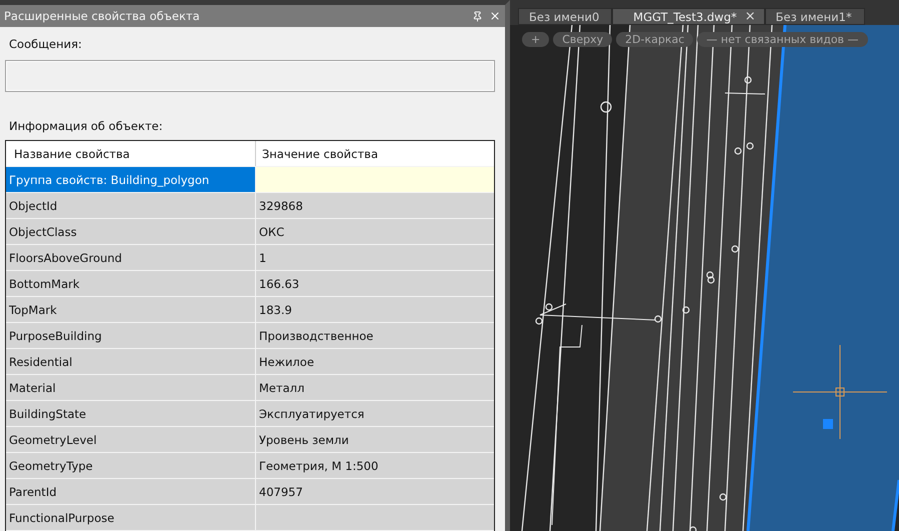  Describe the element at coordinates (582, 39) in the screenshot. I see `viewport-control: Сверху` at that location.